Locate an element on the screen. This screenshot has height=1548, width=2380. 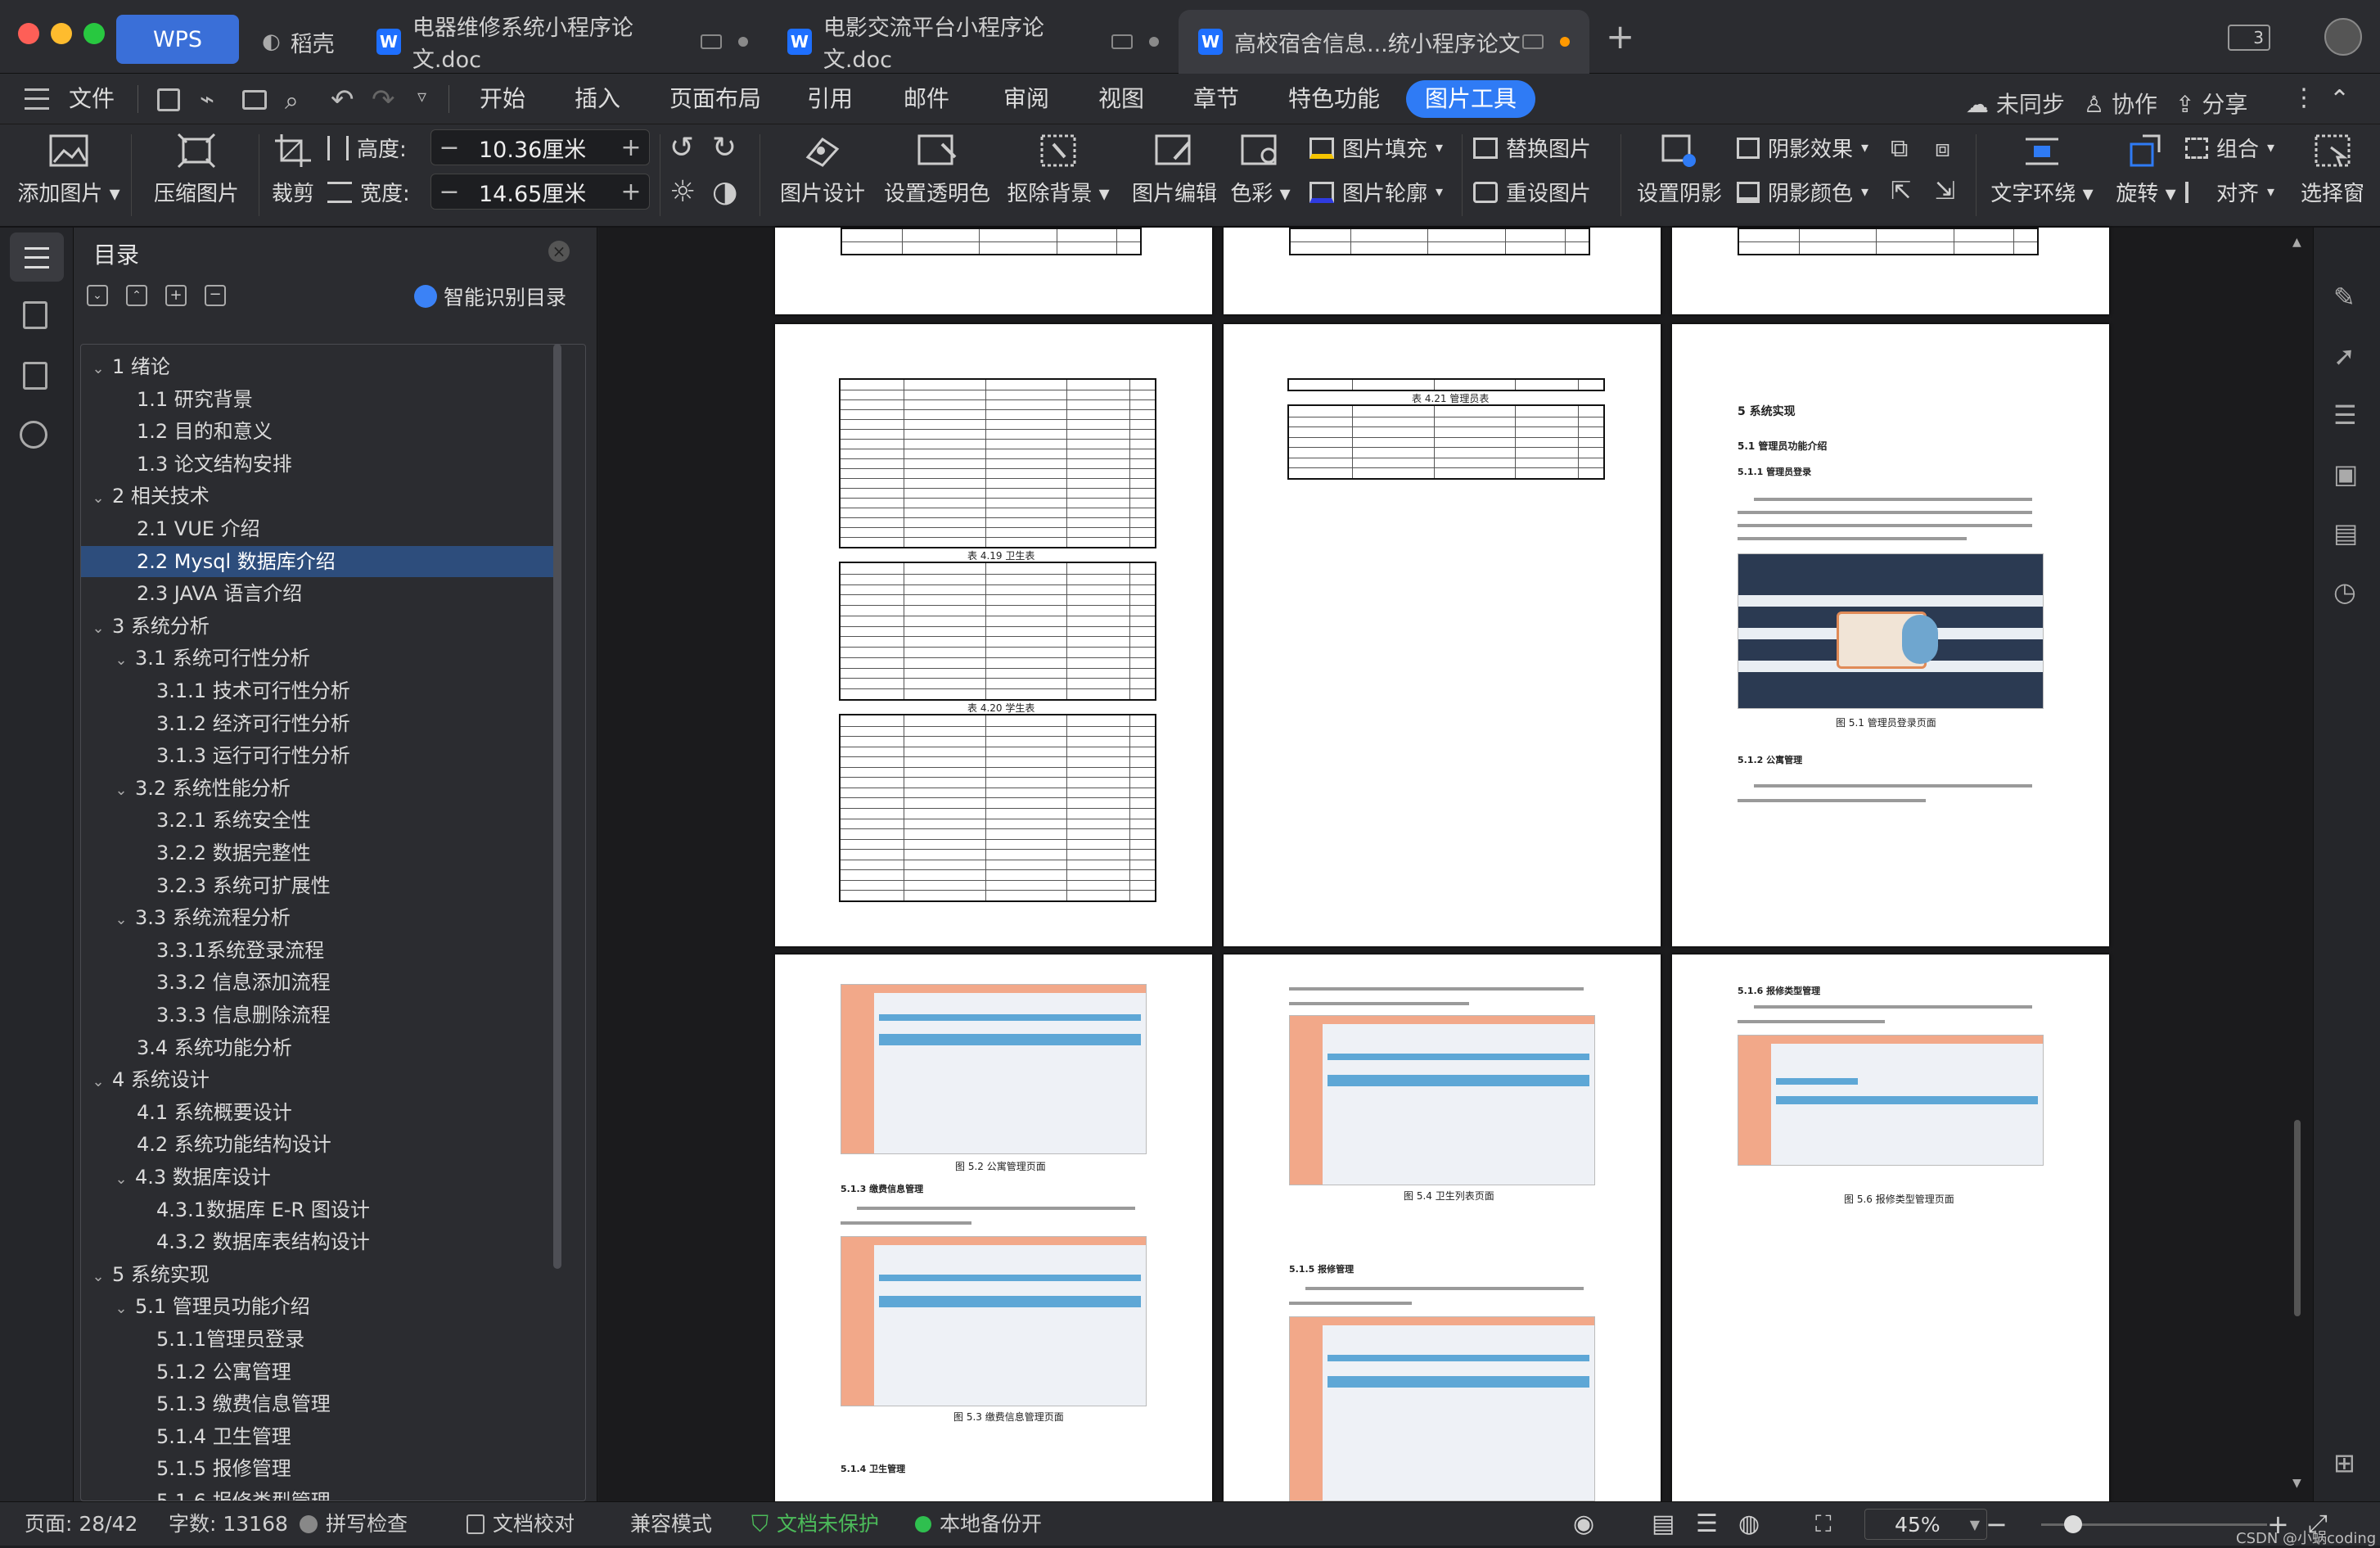
contrast-icon: ◑ is located at coordinates (724, 192).